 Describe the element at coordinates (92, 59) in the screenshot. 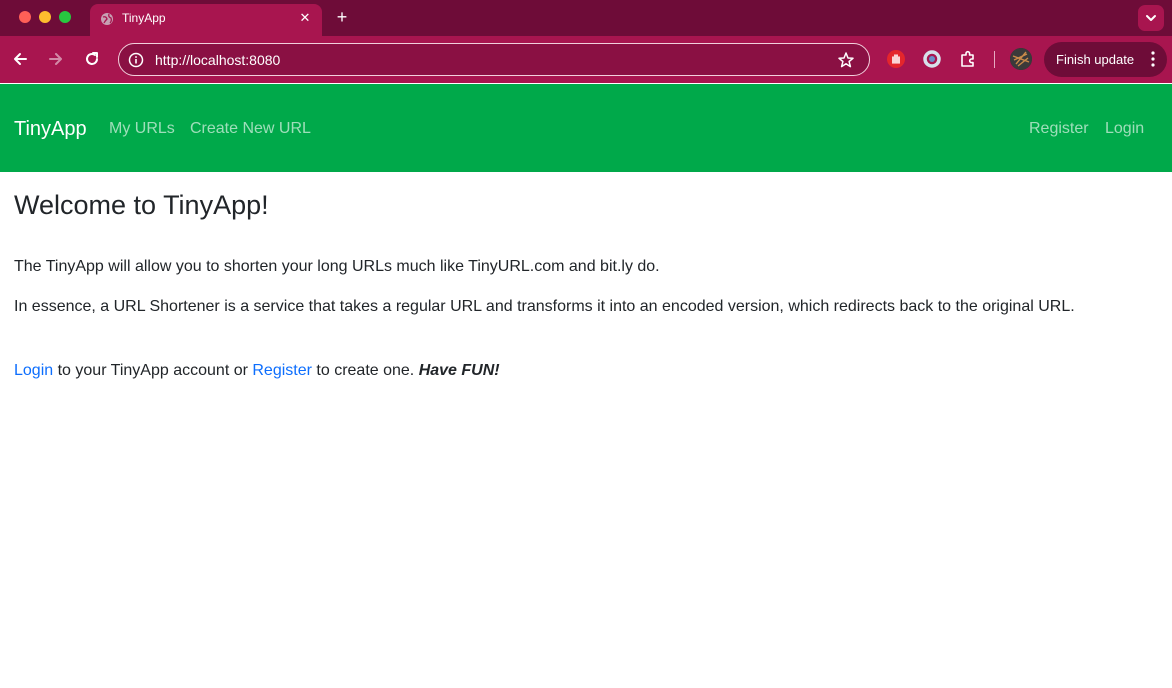

I see `reload-icon` at that location.